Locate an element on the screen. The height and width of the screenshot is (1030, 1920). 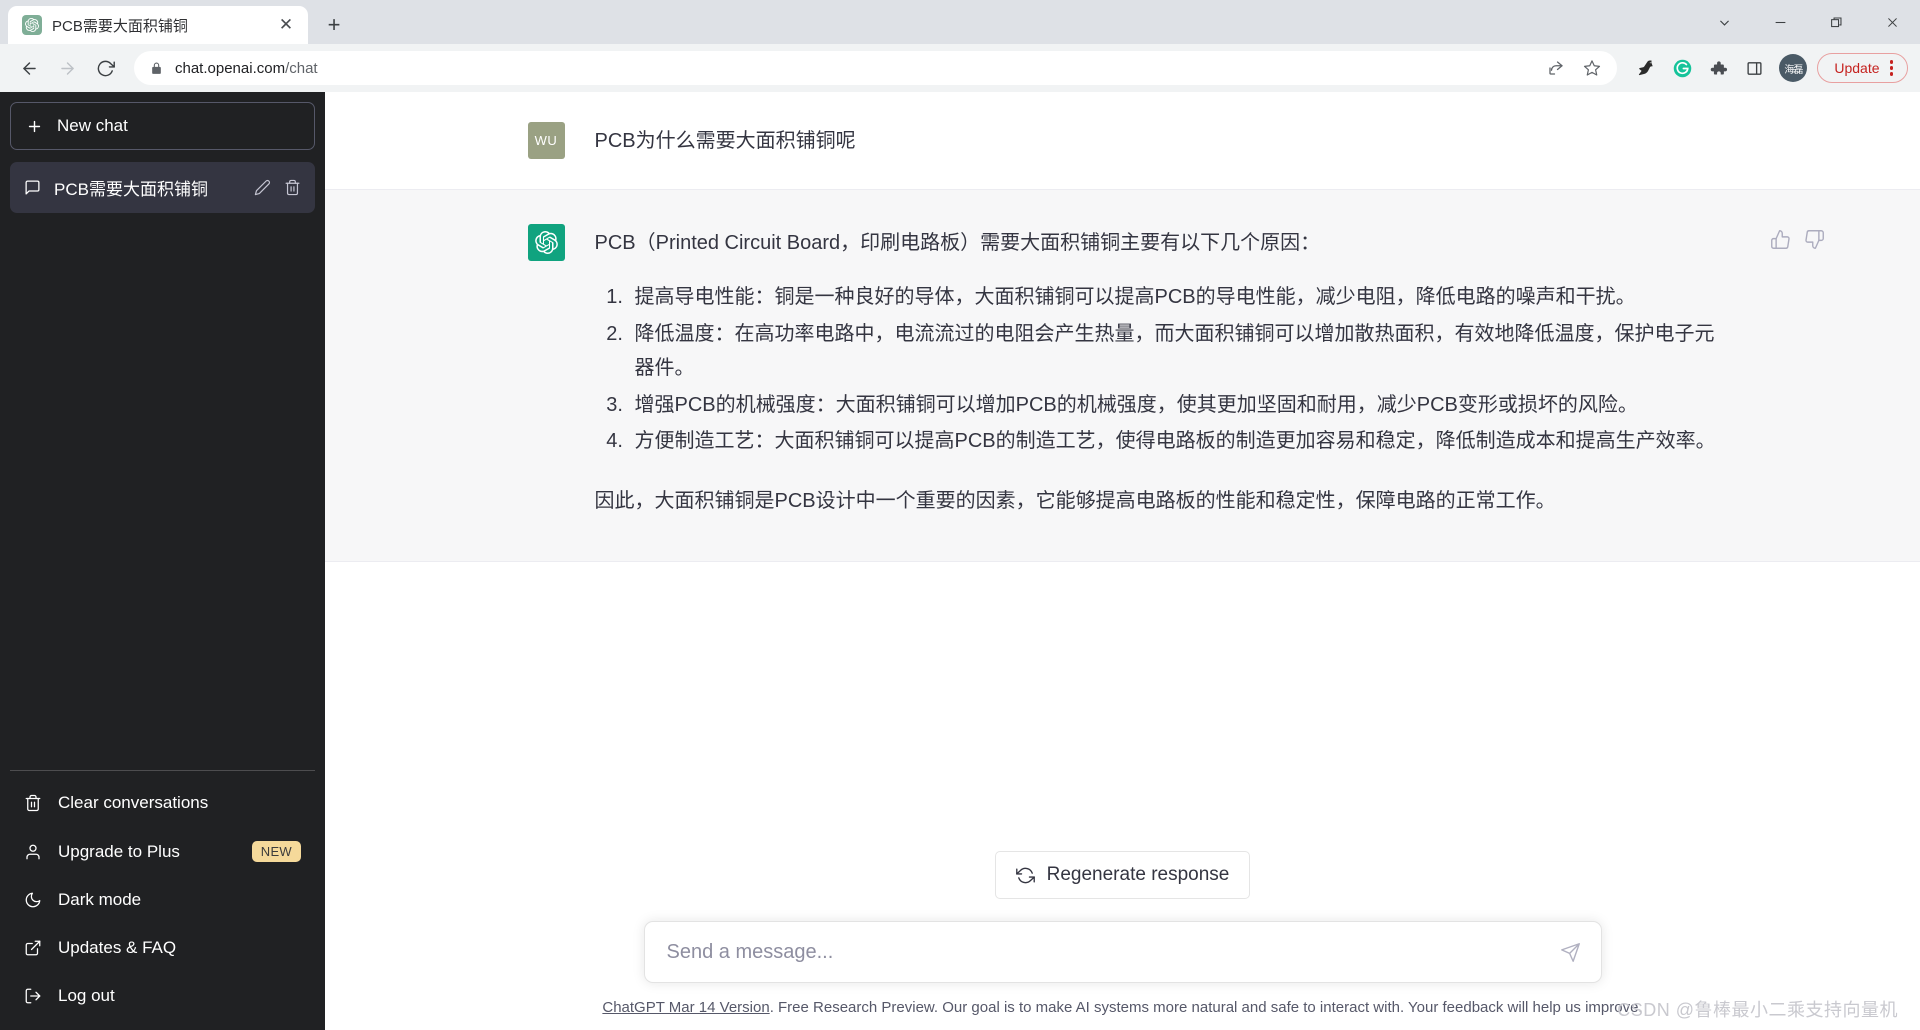
grammarly-icon is located at coordinates (1682, 68).